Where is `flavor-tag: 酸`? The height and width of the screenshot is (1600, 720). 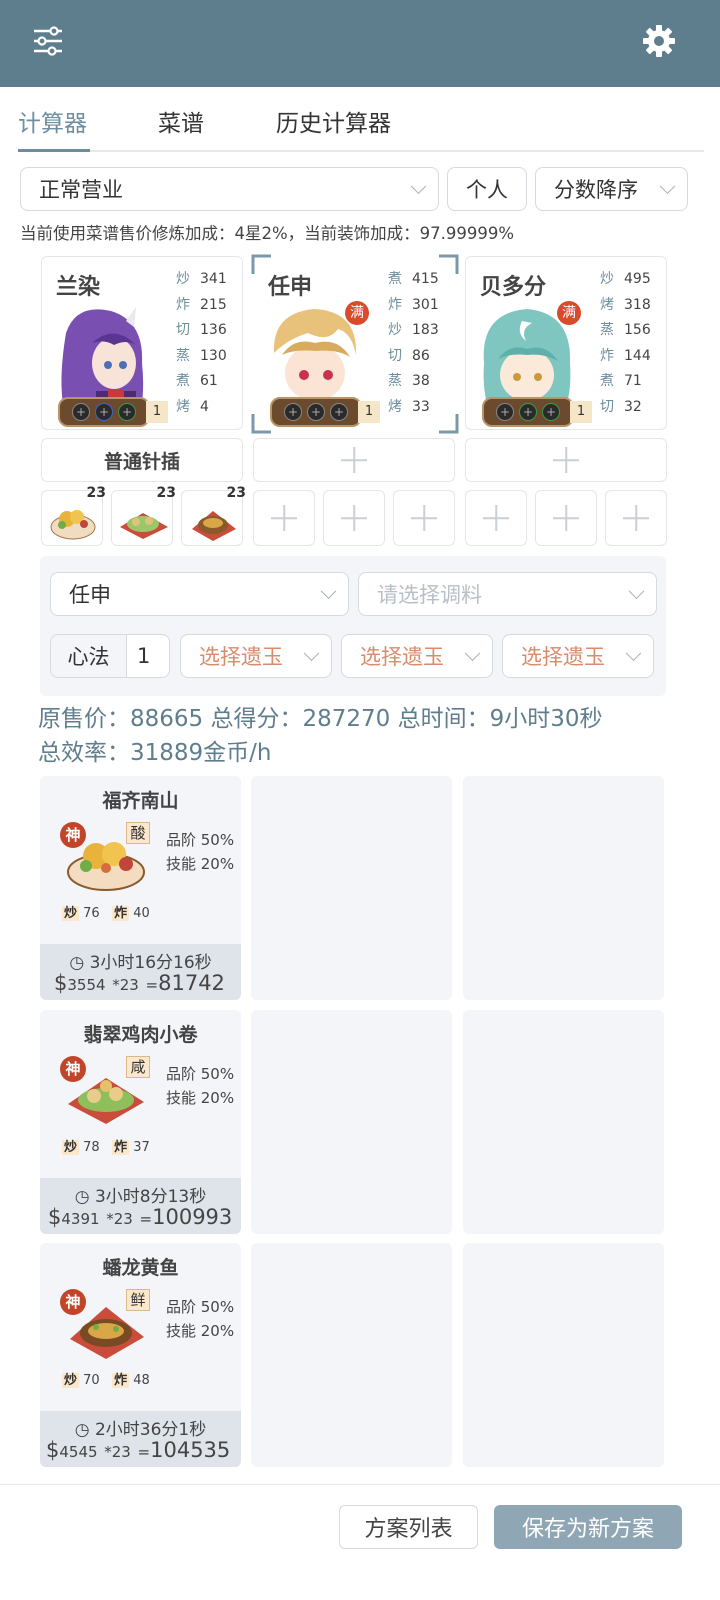 flavor-tag: 酸 is located at coordinates (138, 833).